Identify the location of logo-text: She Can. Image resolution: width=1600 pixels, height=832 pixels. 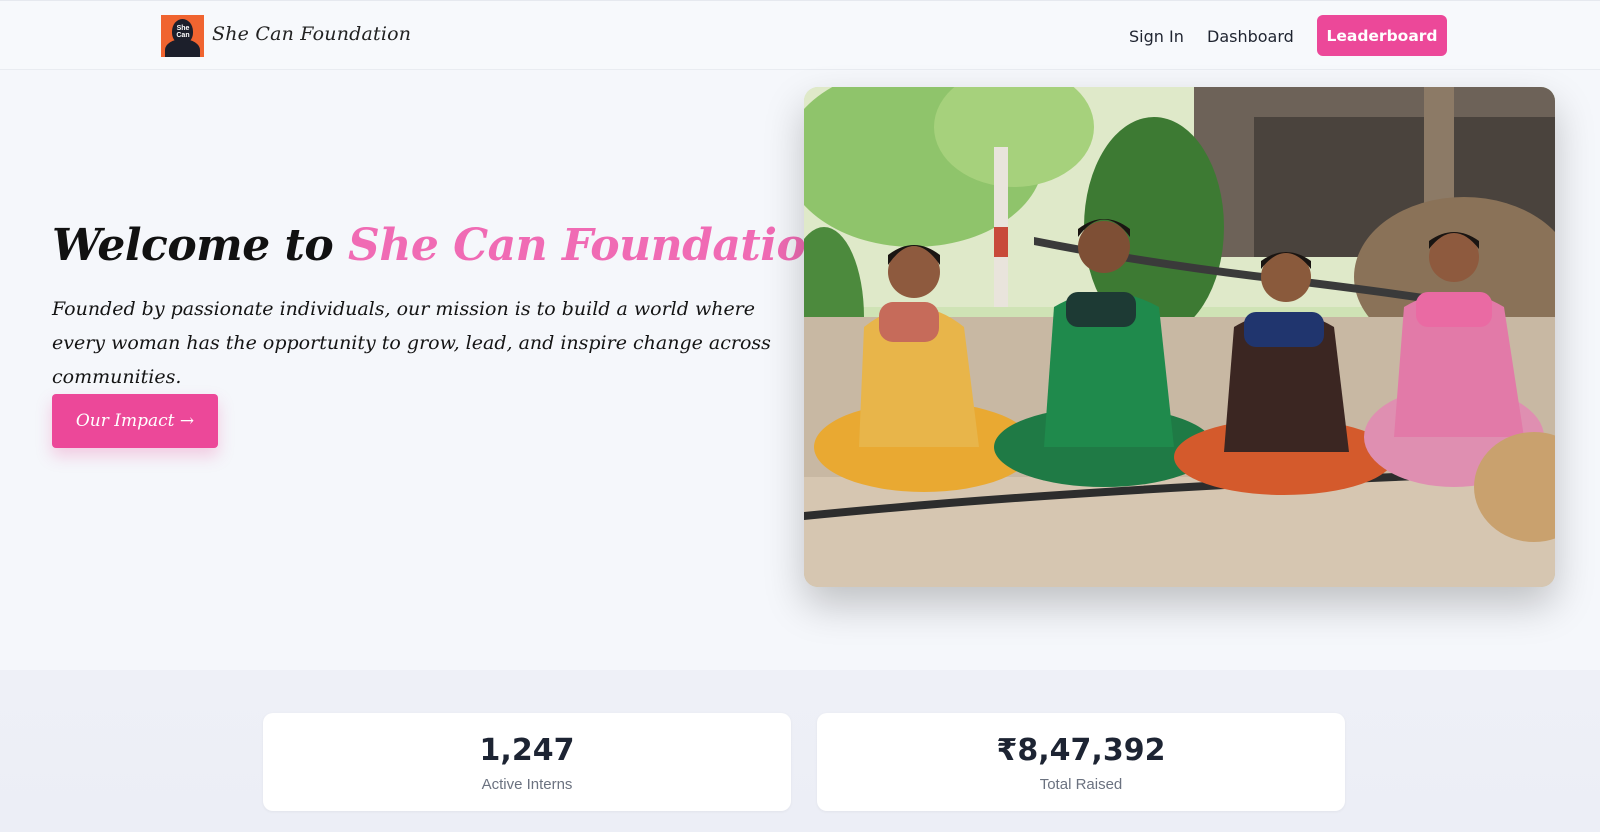
(183, 32).